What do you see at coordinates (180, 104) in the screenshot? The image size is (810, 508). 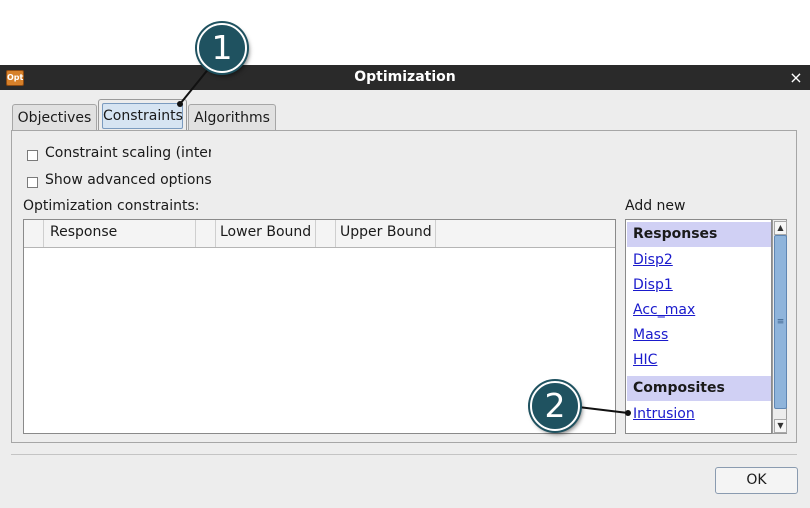 I see `callout-1-pointer` at bounding box center [180, 104].